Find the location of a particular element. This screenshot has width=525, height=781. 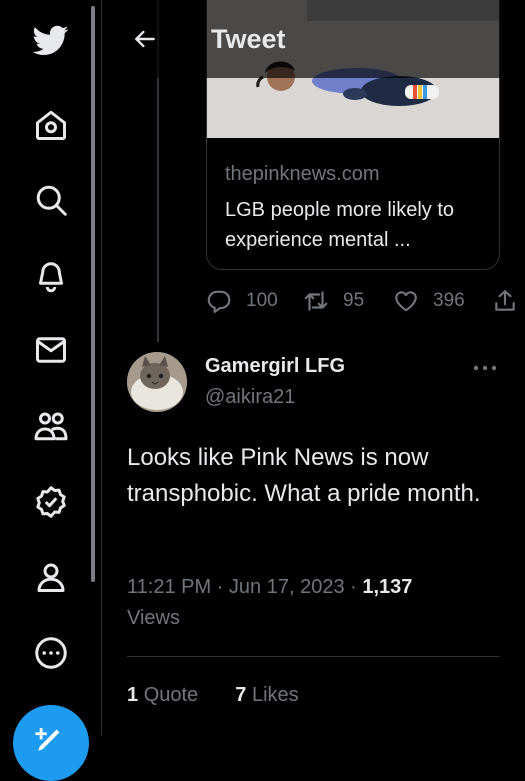

tweet-actions: 100 95 396 is located at coordinates (313, 304).